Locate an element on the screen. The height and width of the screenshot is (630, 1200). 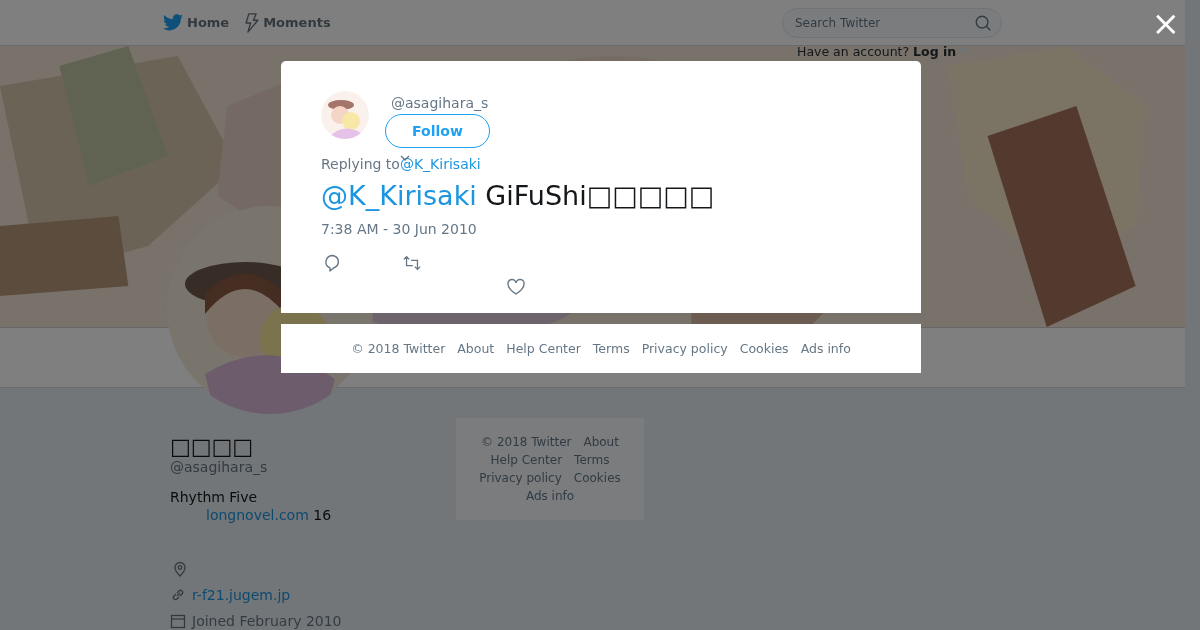
location-icon is located at coordinates (180, 569).